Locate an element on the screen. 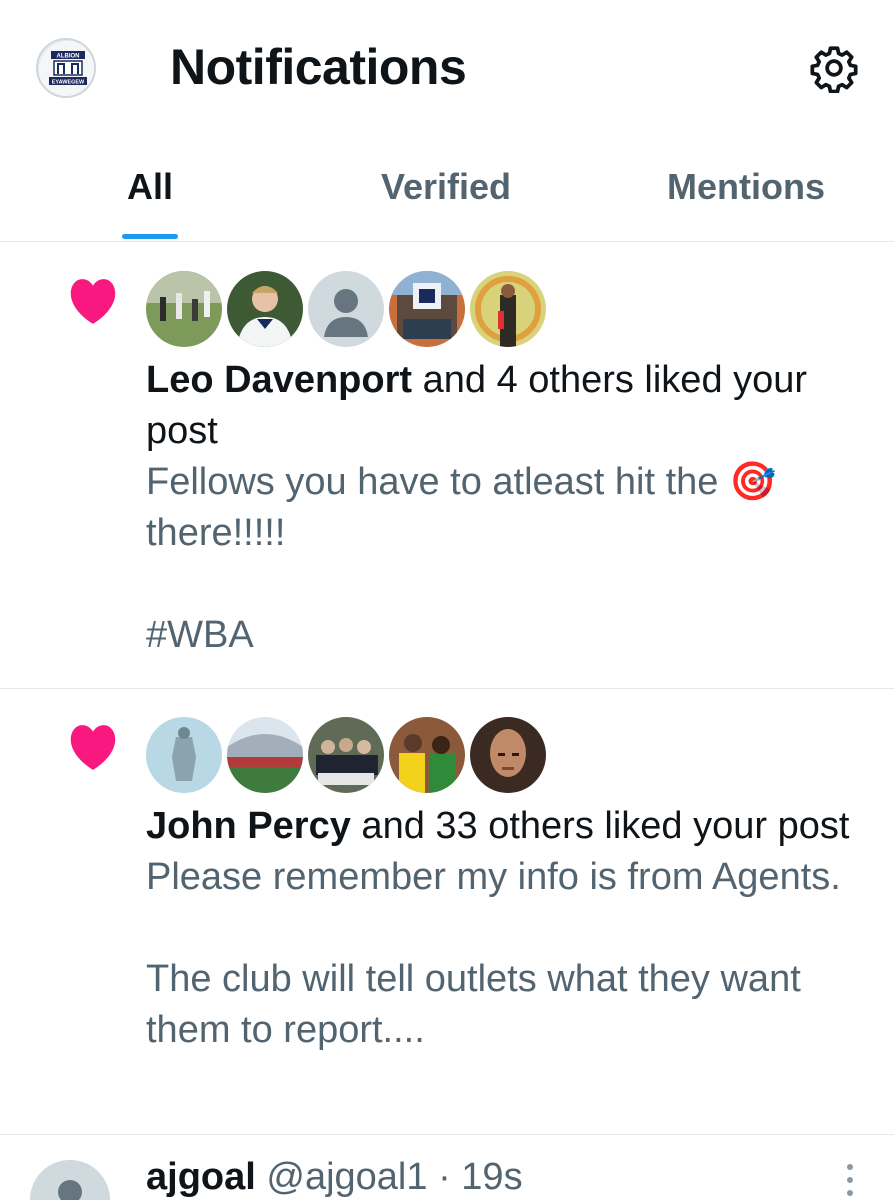 Image resolution: width=894 pixels, height=1200 pixels. tab-verified: Verified is located at coordinates (446, 204).